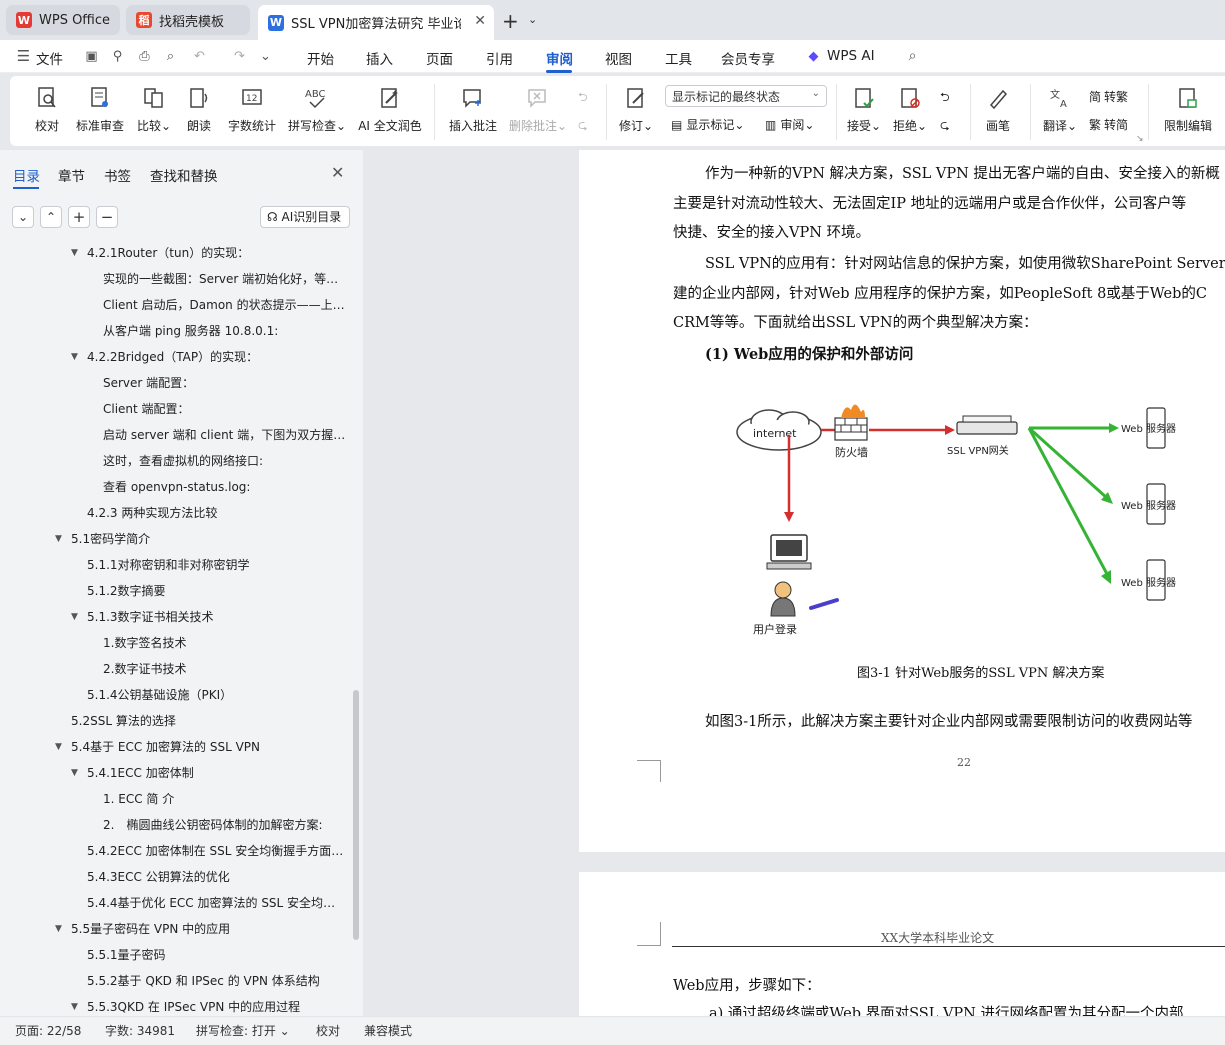  I want to click on delete-comment-button: 删除批注⌄, so click(538, 111).